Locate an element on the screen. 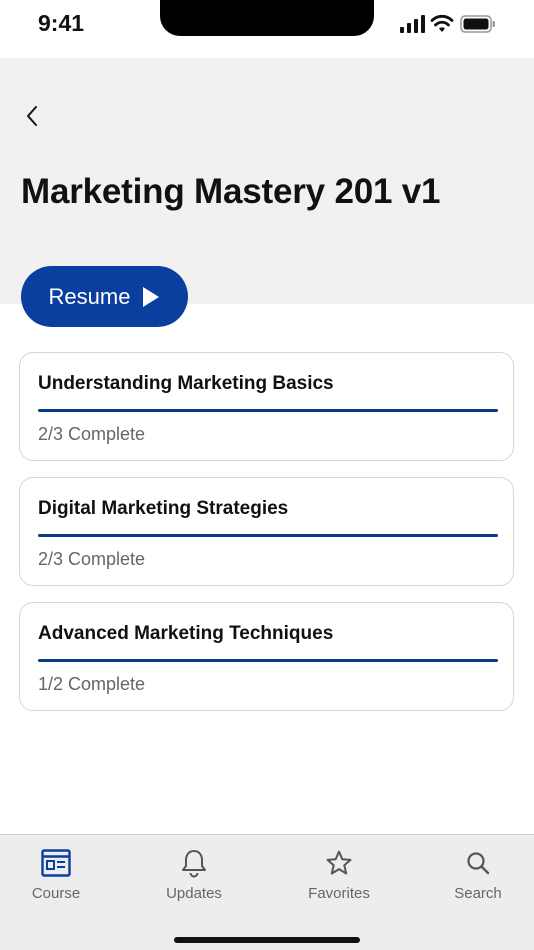 The image size is (534, 950). tab-label: Favorites is located at coordinates (339, 893).